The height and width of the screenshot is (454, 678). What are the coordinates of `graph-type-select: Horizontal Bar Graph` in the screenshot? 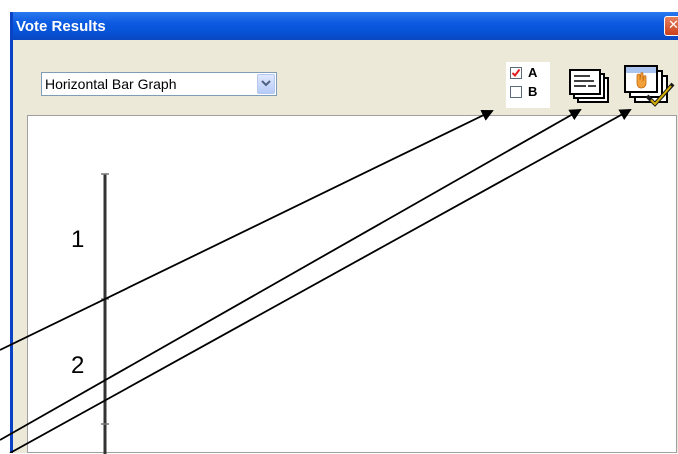 It's located at (159, 84).